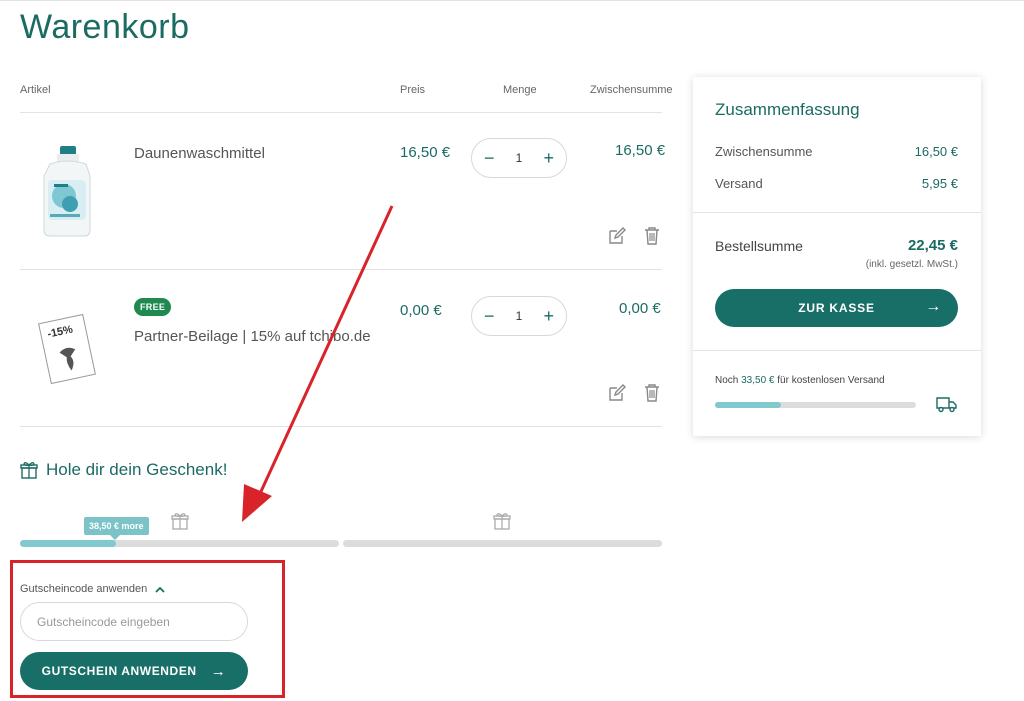 Image resolution: width=1024 pixels, height=701 pixels. I want to click on line-subtotal: 0,00 €, so click(640, 308).